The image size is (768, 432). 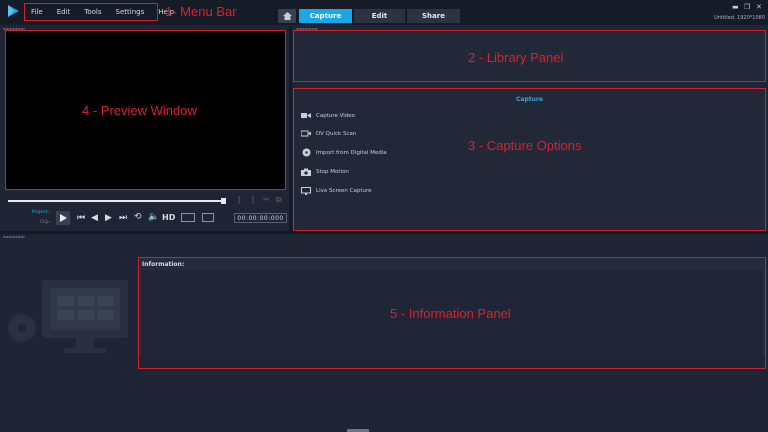 I want to click on information-grip, so click(x=14, y=237).